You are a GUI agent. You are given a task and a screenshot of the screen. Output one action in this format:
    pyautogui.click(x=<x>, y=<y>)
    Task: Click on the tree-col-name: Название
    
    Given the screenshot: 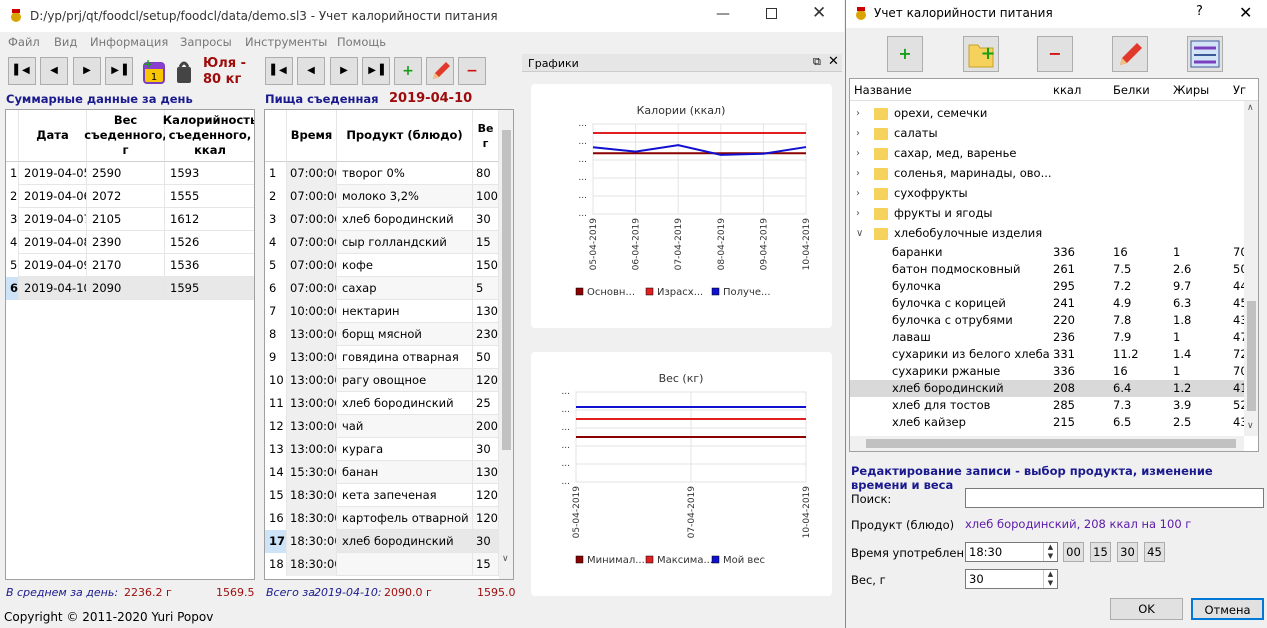 What is the action you would take?
    pyautogui.click(x=883, y=90)
    